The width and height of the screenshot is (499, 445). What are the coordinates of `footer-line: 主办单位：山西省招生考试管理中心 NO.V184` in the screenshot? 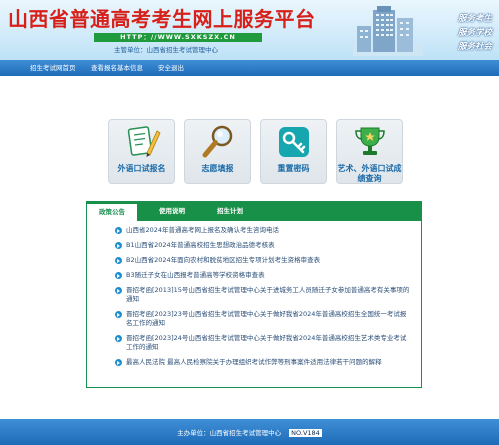 It's located at (249, 432).